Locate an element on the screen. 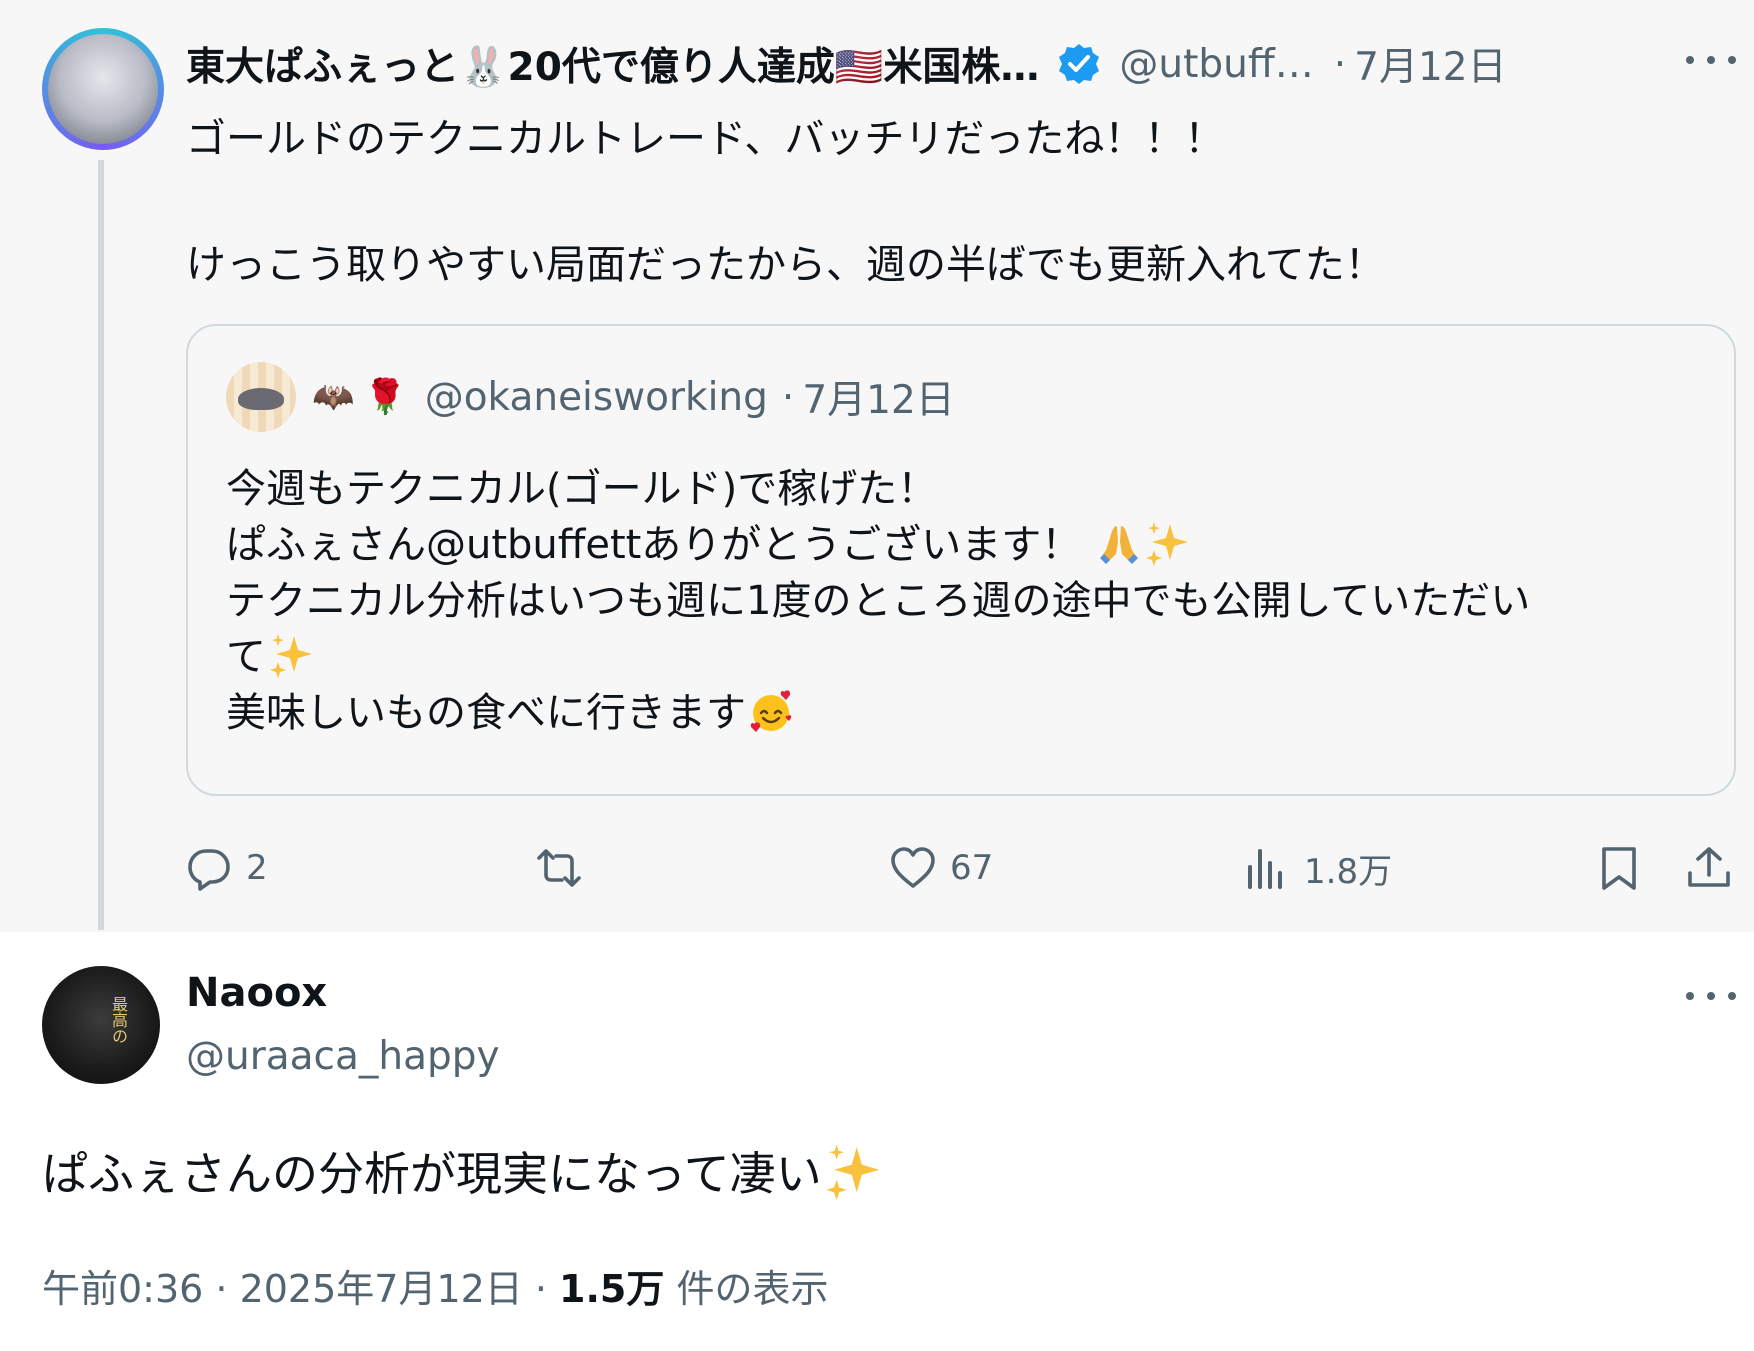  reply-author-name: Naoox is located at coordinates (256, 993).